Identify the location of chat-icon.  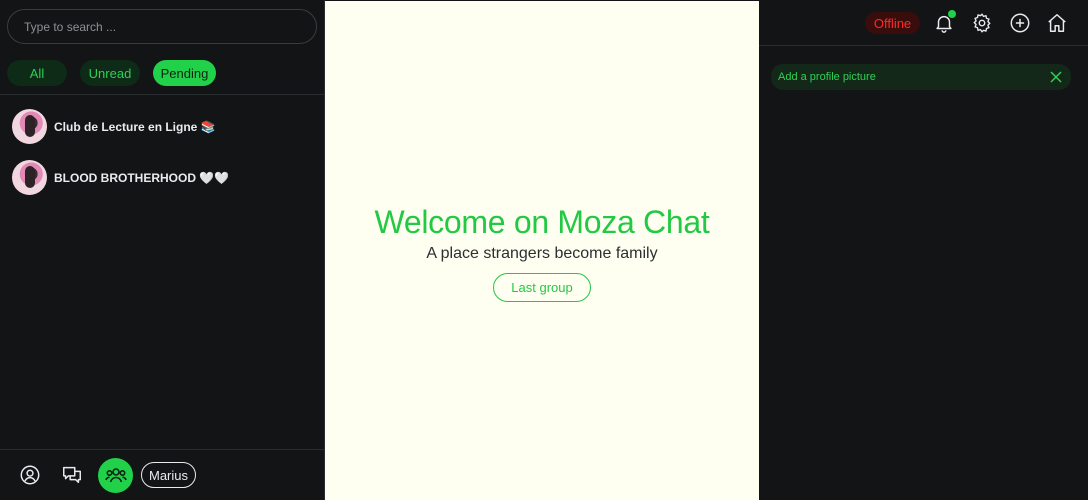
(72, 475).